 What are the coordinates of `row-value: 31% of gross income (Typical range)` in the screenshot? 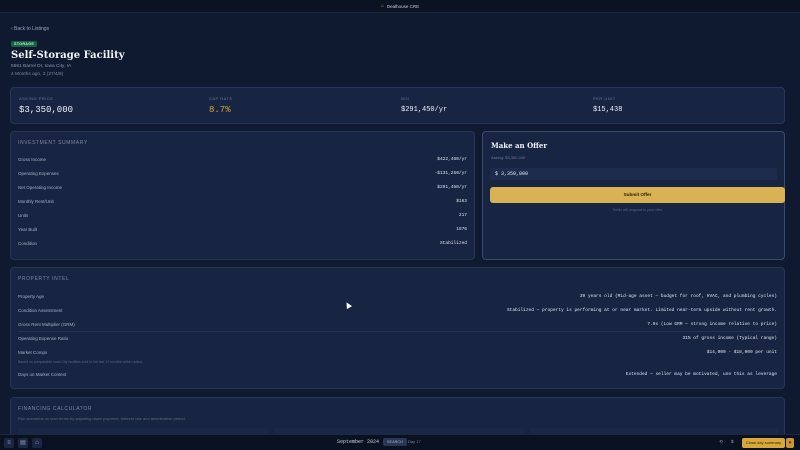 It's located at (729, 338).